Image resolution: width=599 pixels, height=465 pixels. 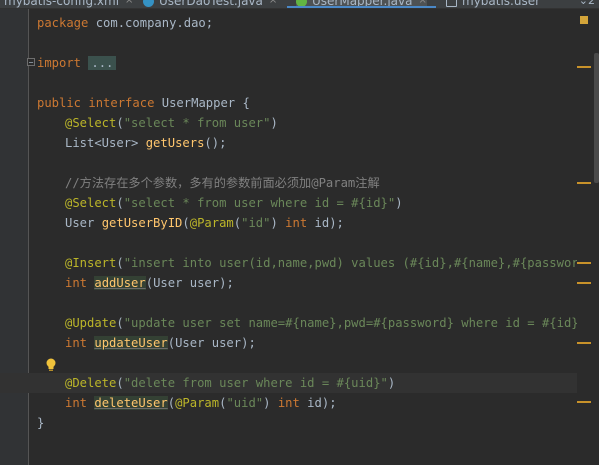 What do you see at coordinates (142, 223) in the screenshot?
I see `method-name: getUserByID` at bounding box center [142, 223].